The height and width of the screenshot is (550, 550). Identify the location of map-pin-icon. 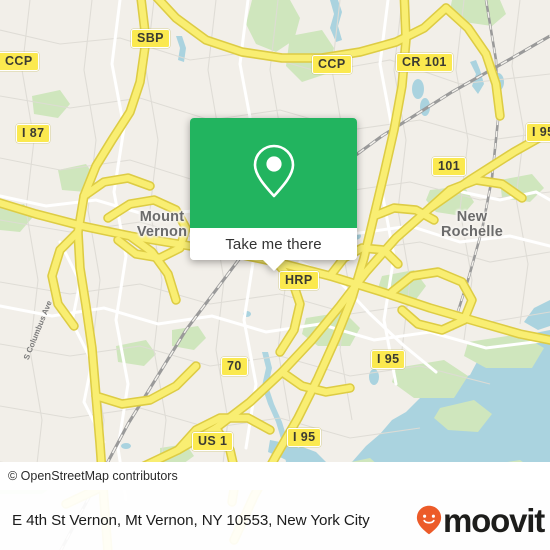
(274, 173).